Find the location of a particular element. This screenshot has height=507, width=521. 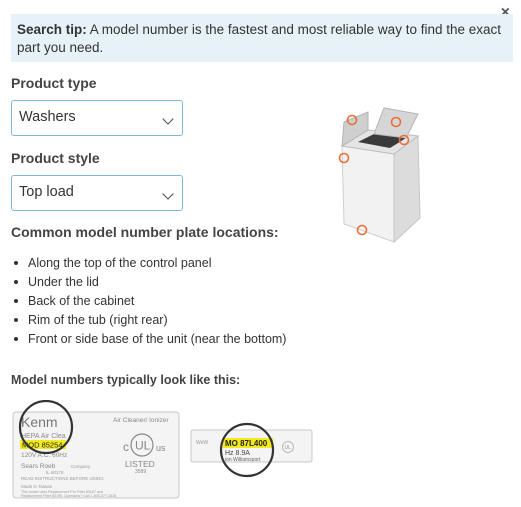

product-type-select: Washers is located at coordinates (97, 118).